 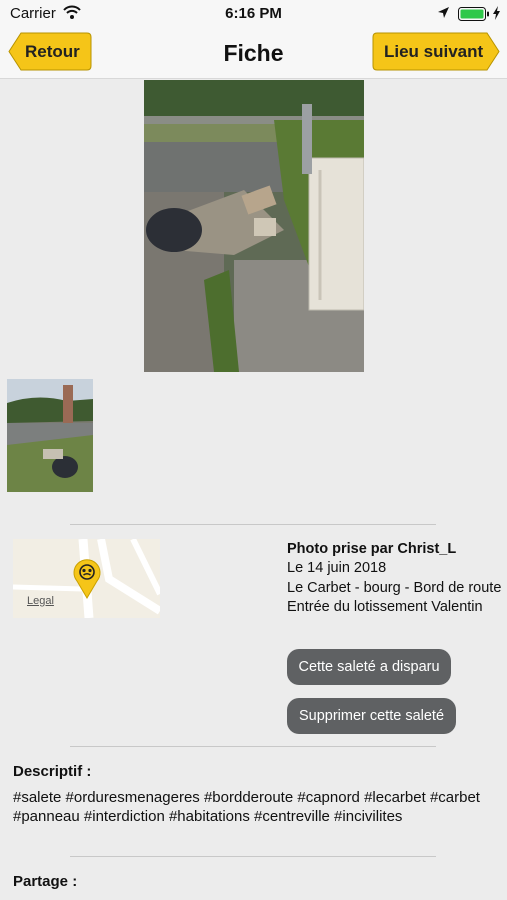 What do you see at coordinates (253, 53) in the screenshot?
I see `navigation-bar: Retour Fiche Lieu suivant` at bounding box center [253, 53].